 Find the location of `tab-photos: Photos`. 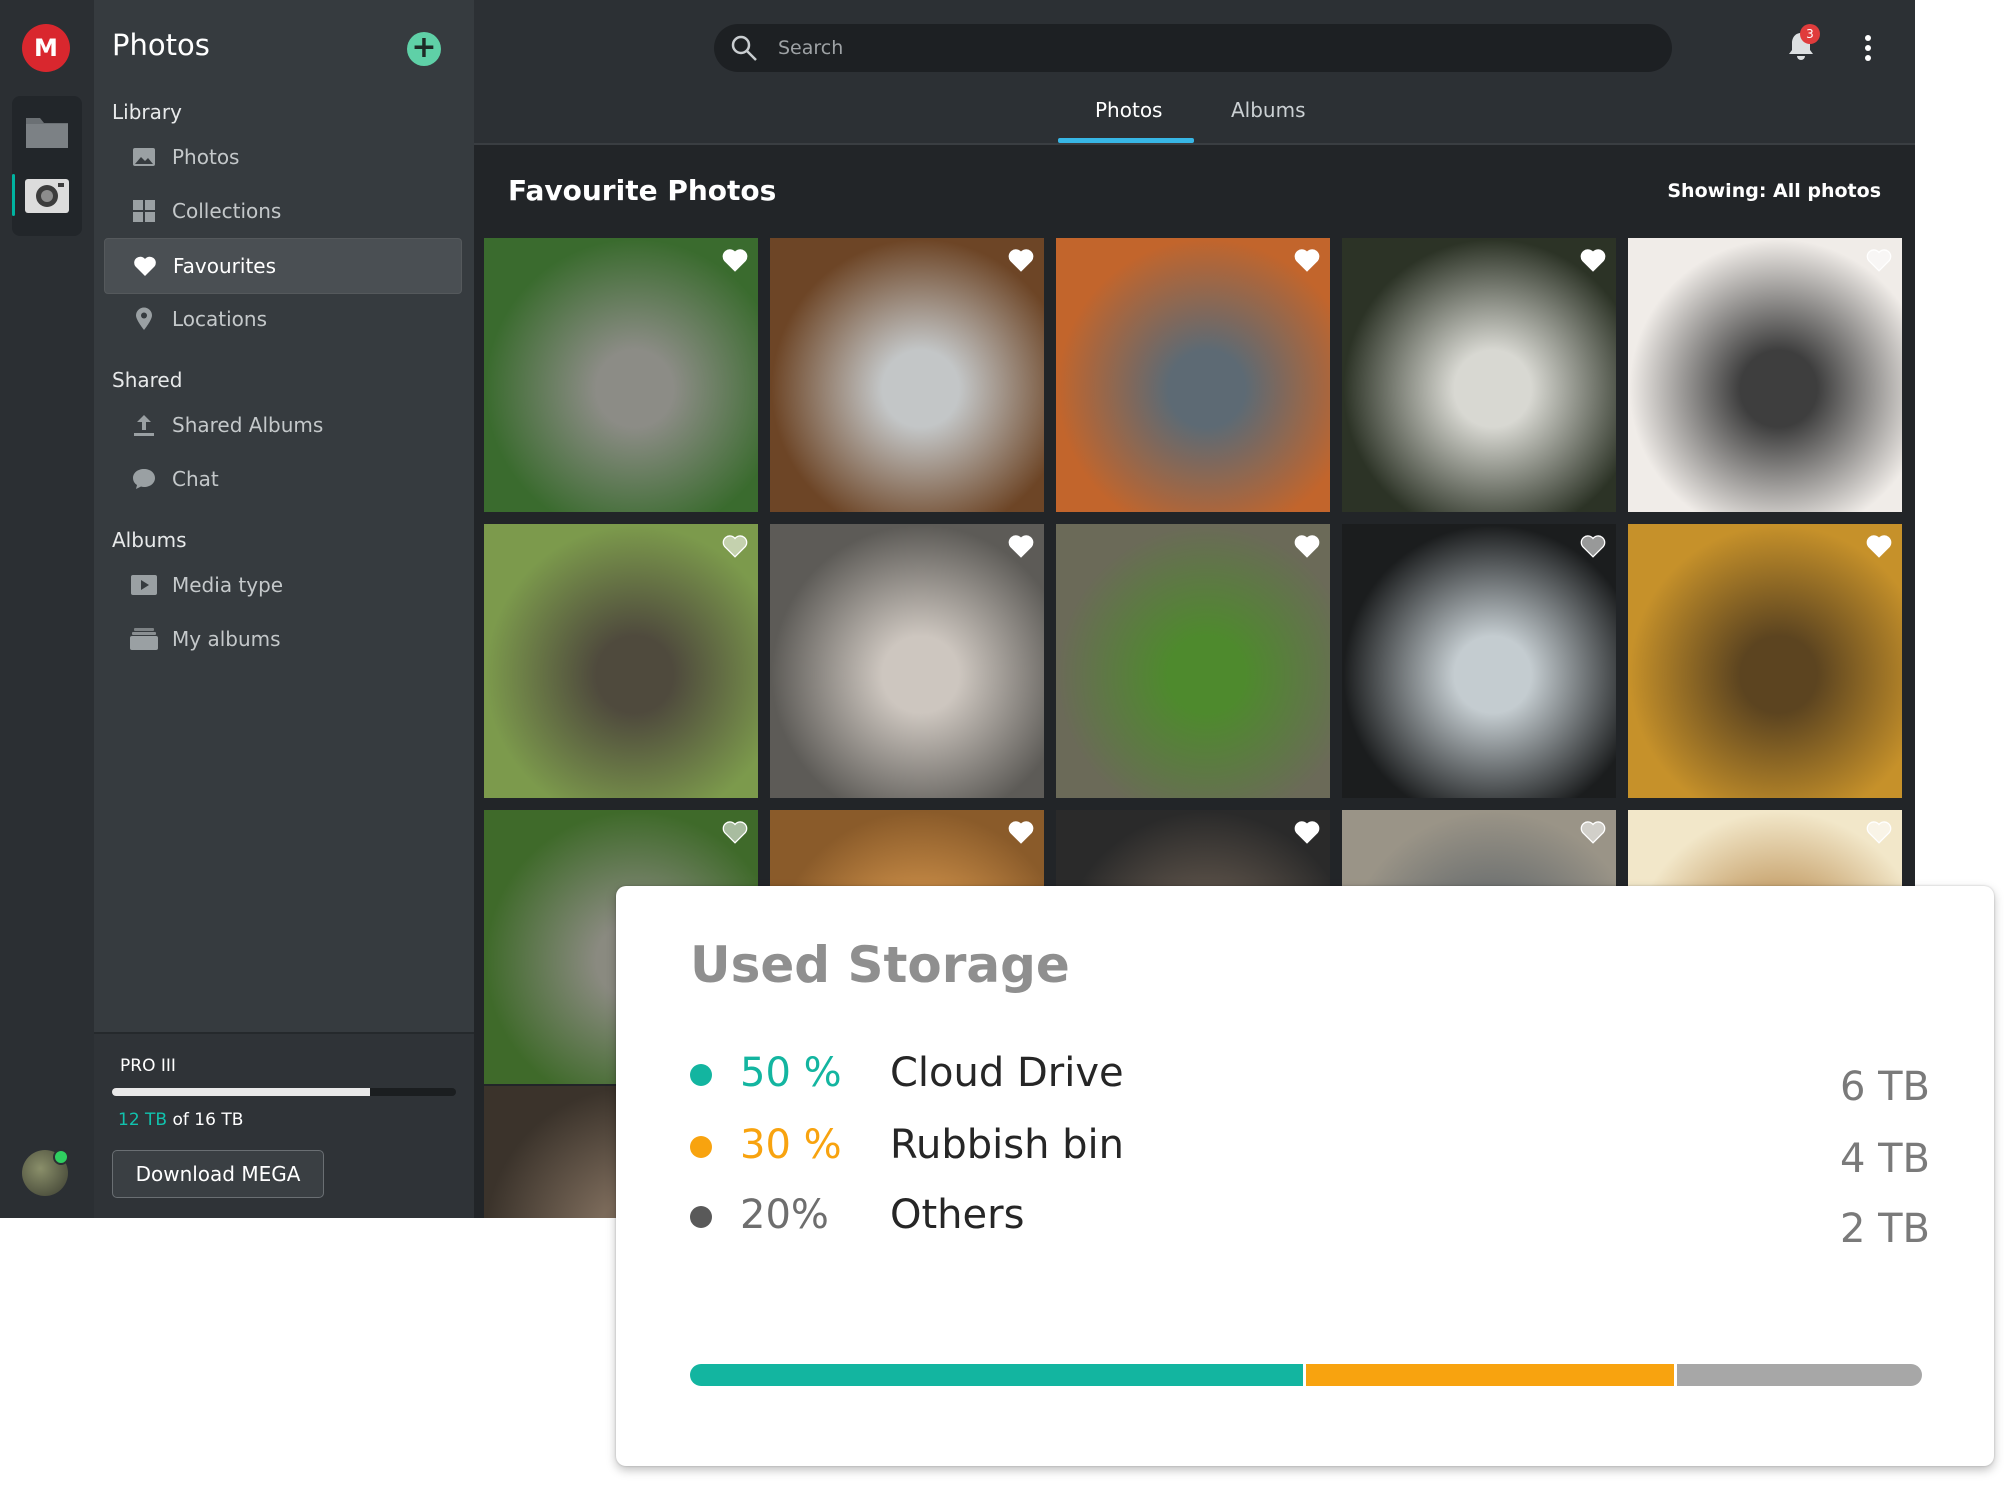

tab-photos: Photos is located at coordinates (1128, 110).